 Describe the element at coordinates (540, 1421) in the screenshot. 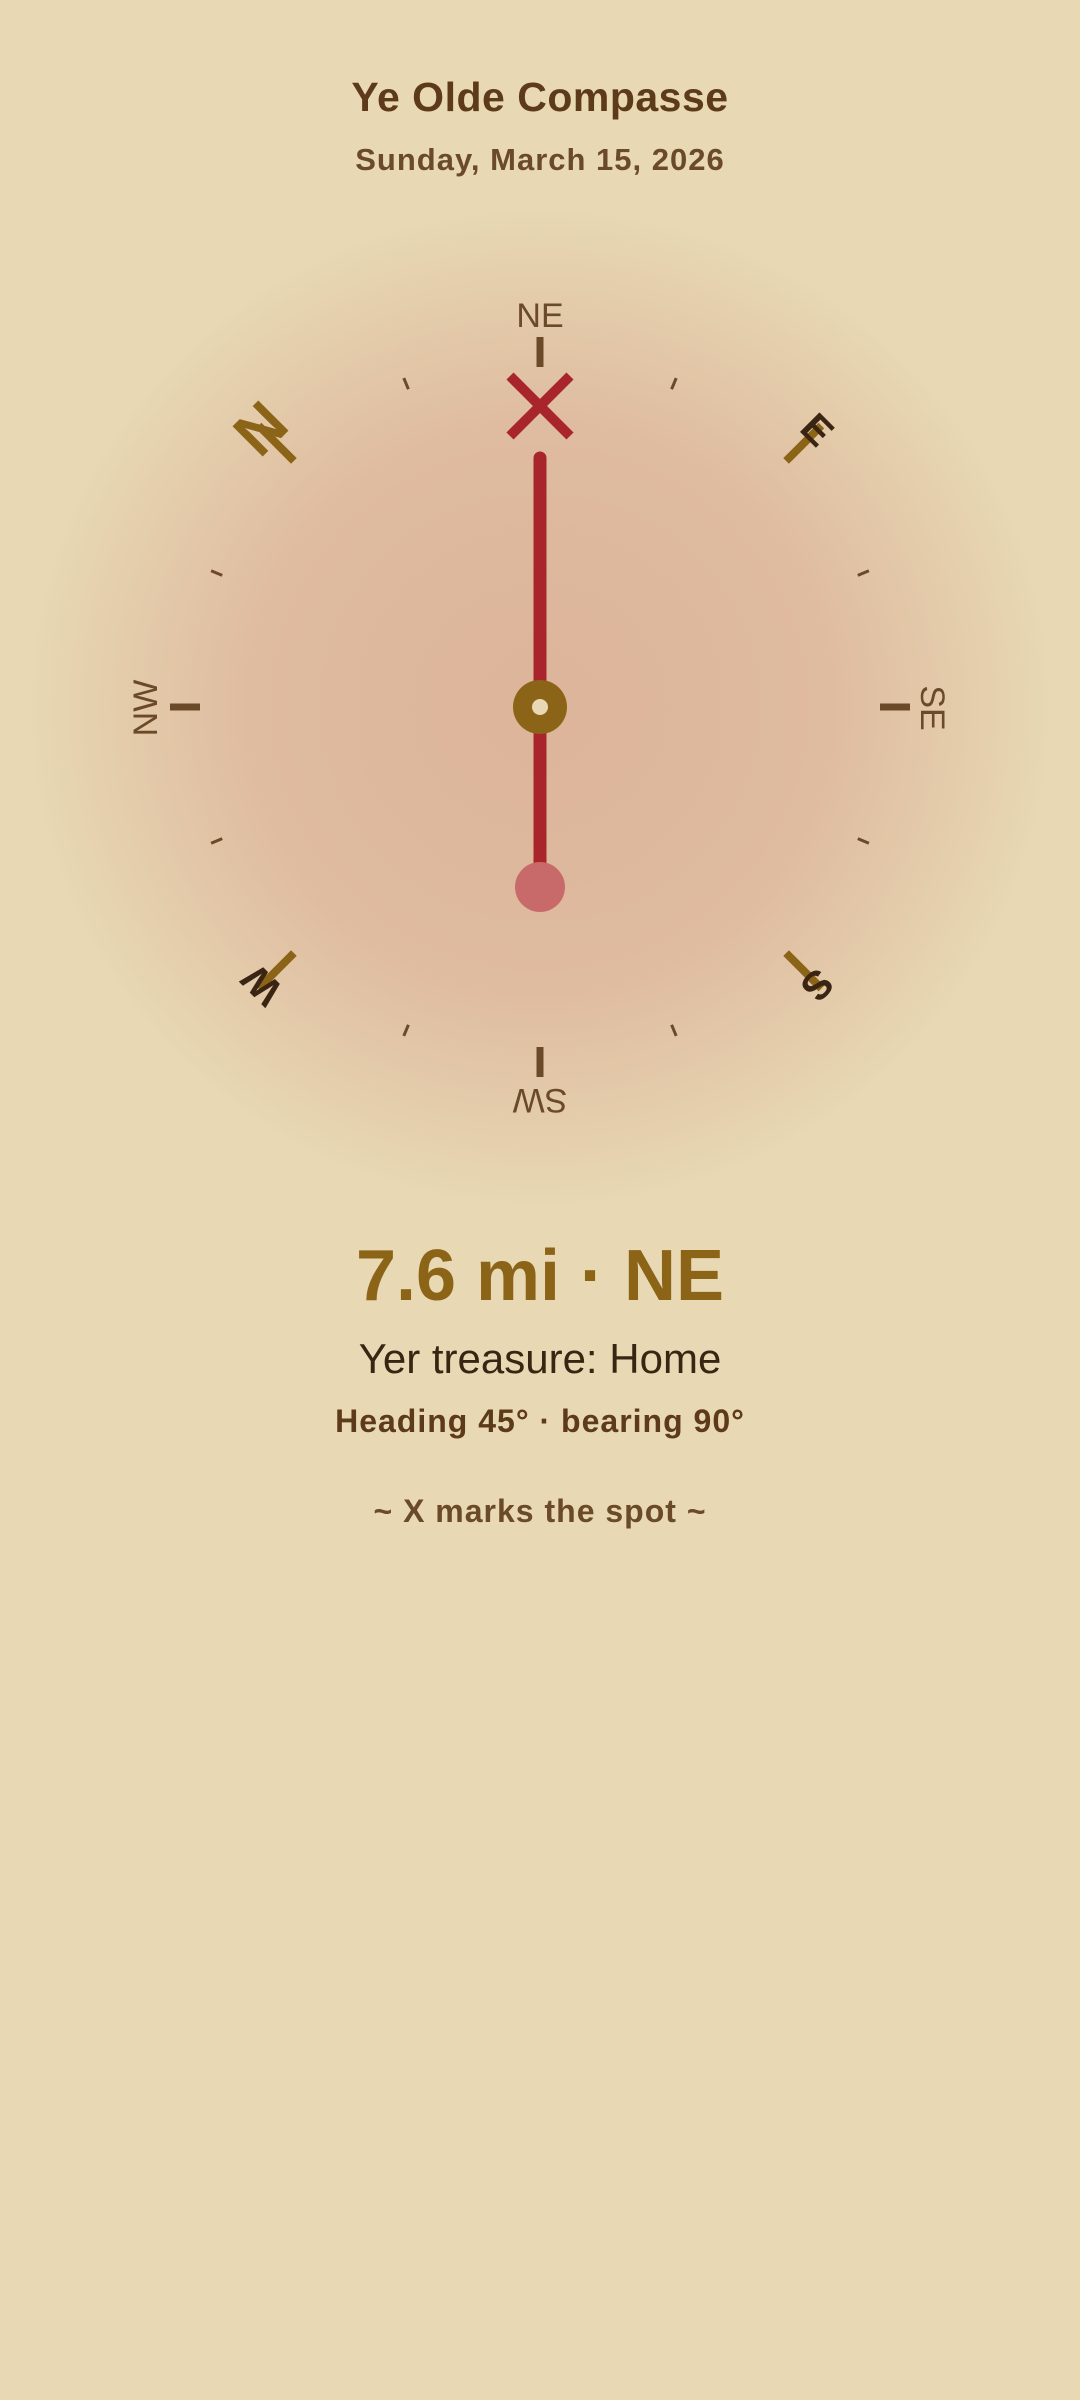

I see `heading-bearing-label: Heading 45° · bearing 90°` at that location.